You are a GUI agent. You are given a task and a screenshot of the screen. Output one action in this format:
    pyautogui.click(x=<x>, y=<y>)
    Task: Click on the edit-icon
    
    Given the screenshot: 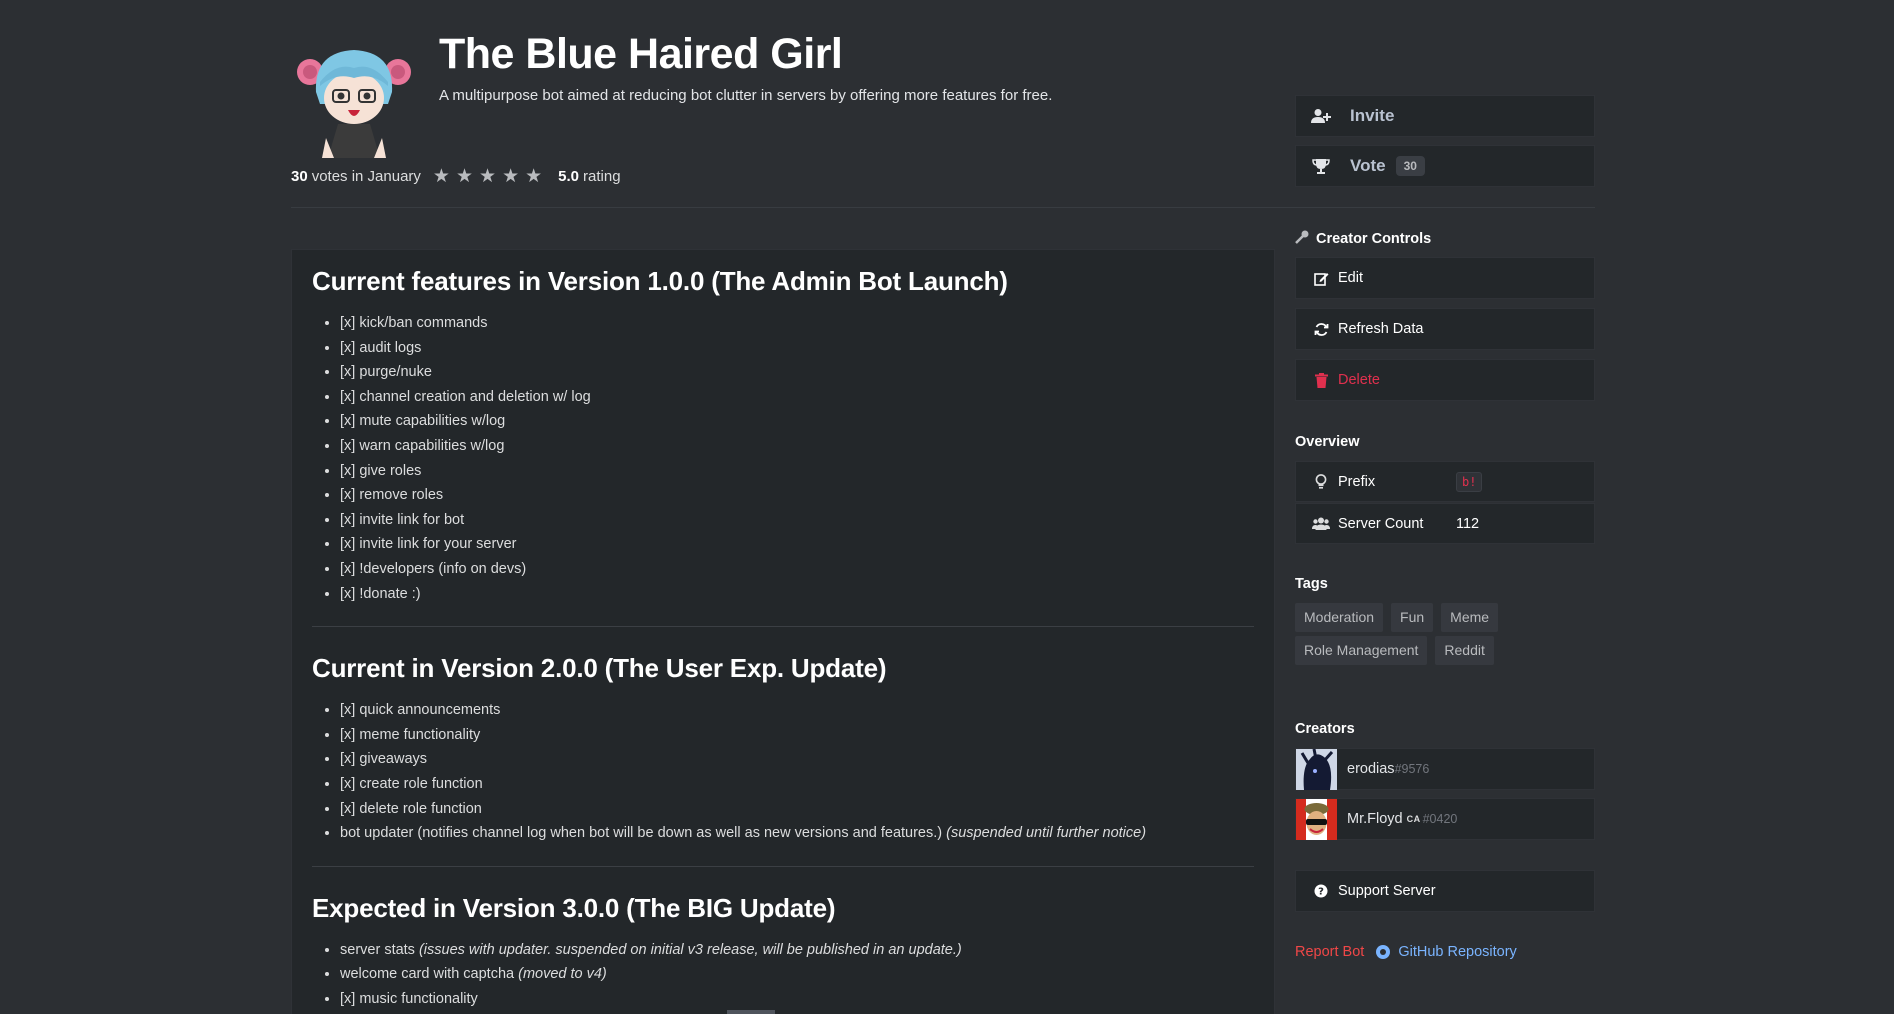 What is the action you would take?
    pyautogui.click(x=1321, y=278)
    